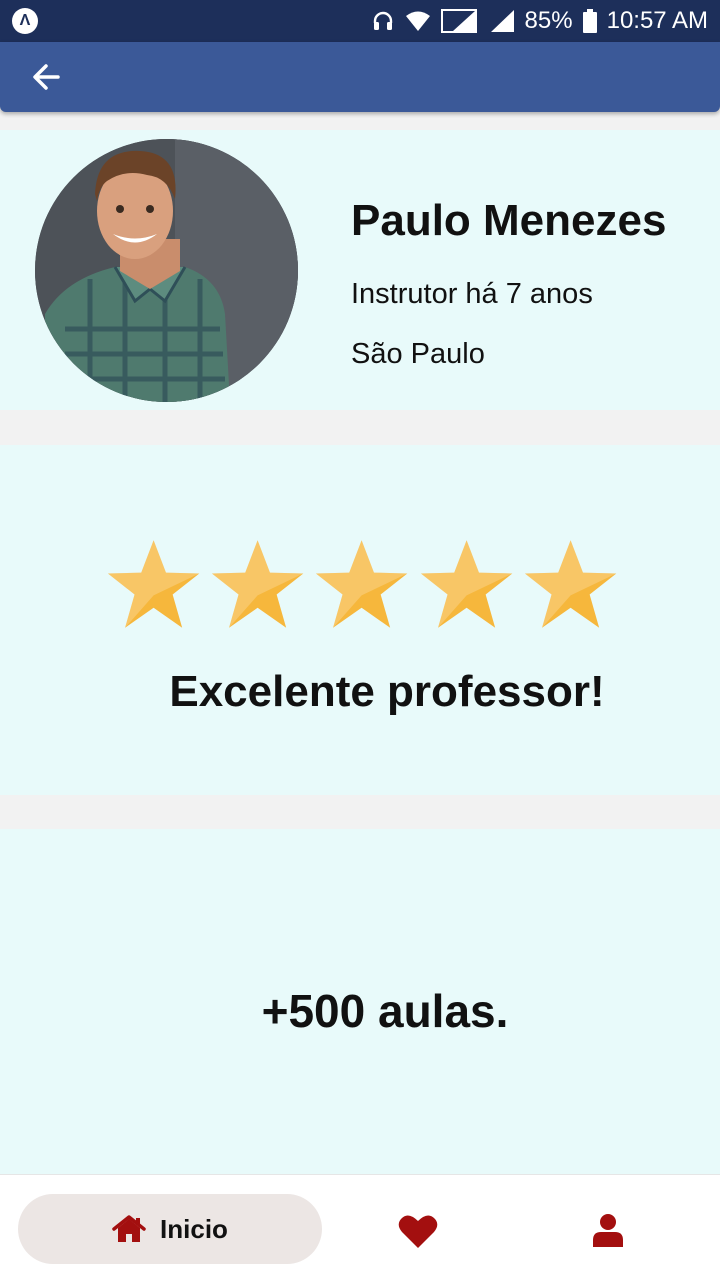 This screenshot has width=720, height=1280. Describe the element at coordinates (25, 21) in the screenshot. I see `app-notification-icon: Λ` at that location.